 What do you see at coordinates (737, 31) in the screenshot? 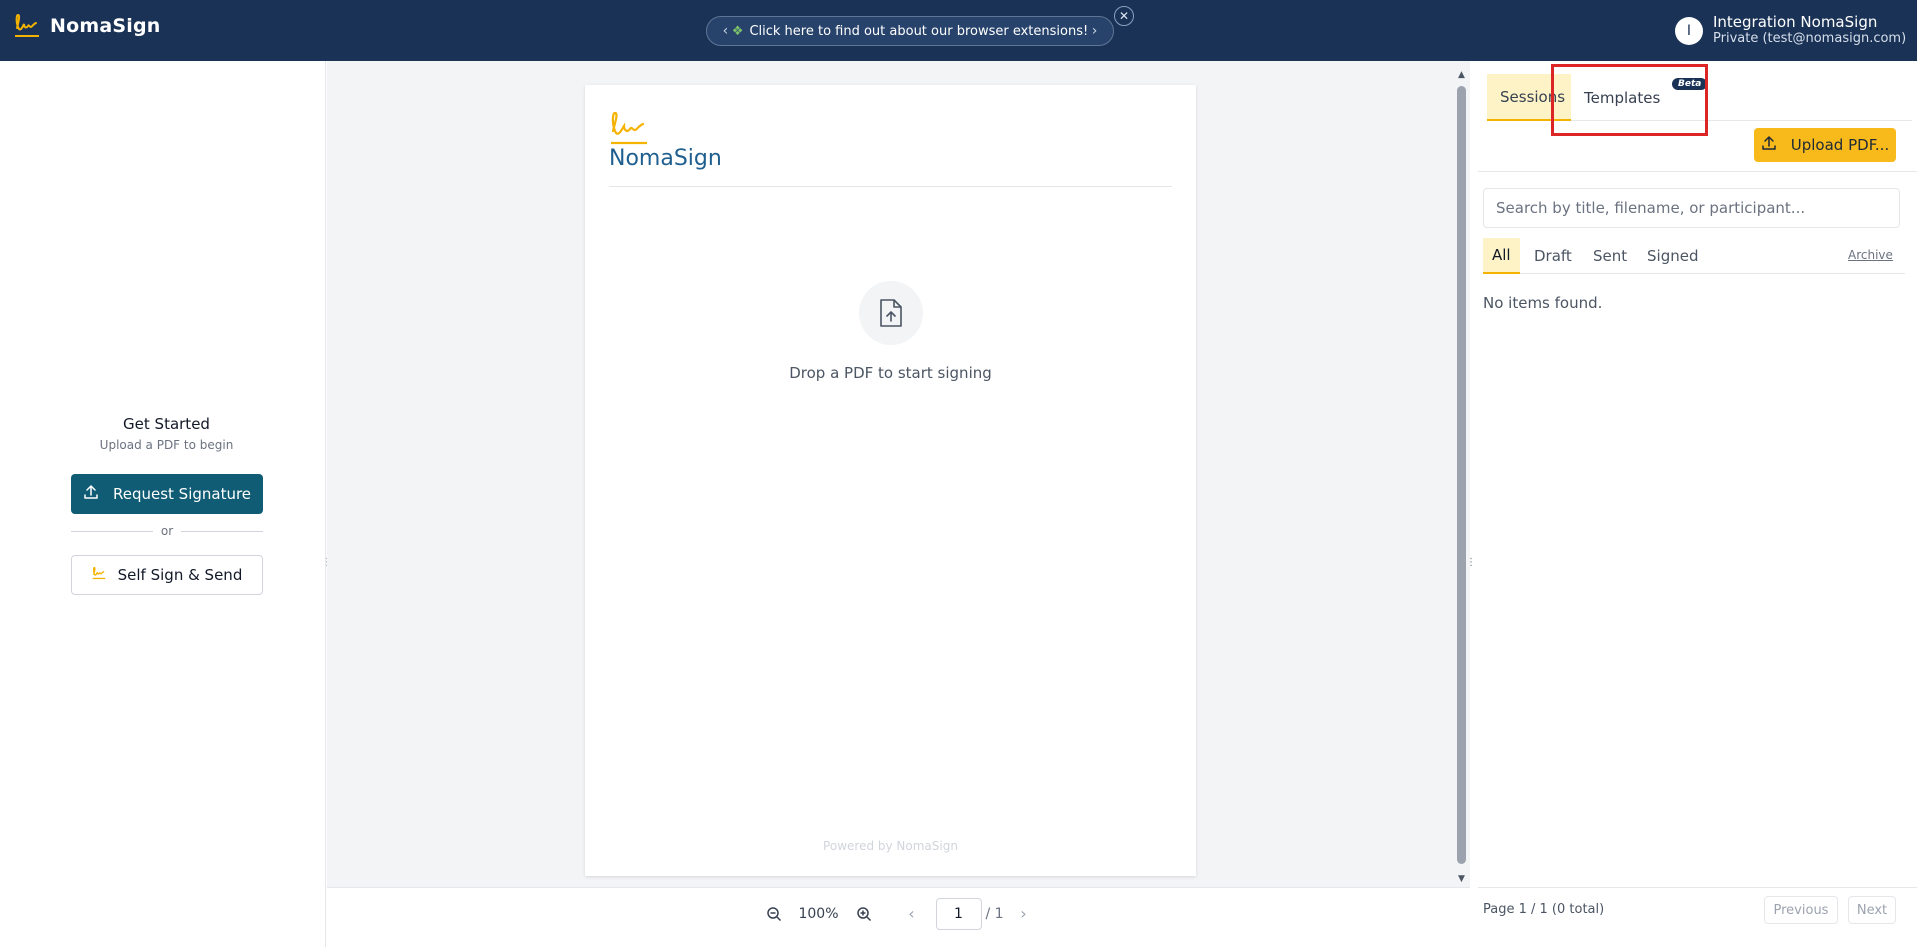
I see `puzzle-icon: ❖` at bounding box center [737, 31].